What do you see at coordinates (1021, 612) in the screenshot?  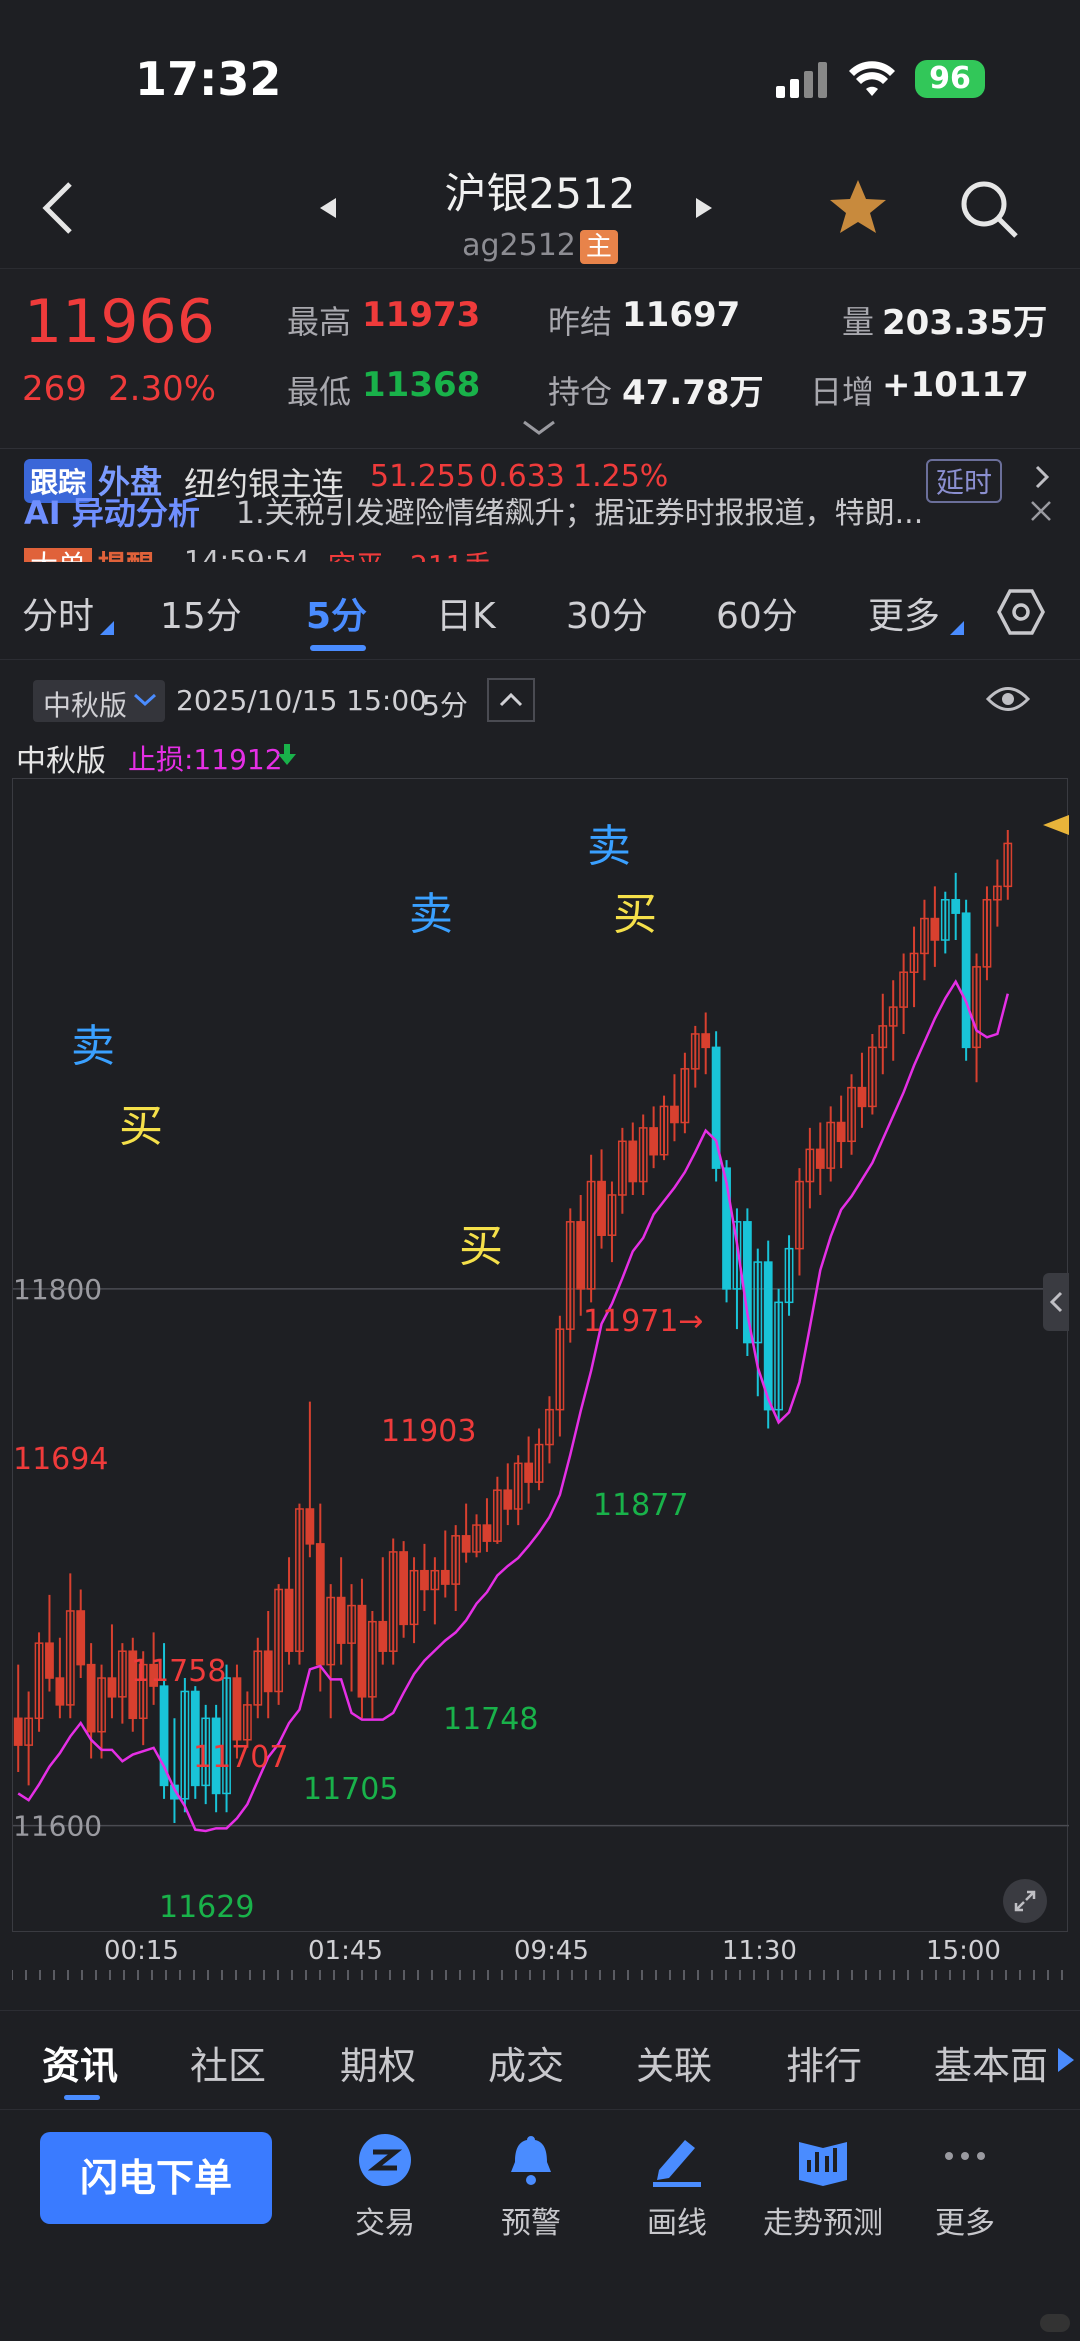 I see `settings-icon` at bounding box center [1021, 612].